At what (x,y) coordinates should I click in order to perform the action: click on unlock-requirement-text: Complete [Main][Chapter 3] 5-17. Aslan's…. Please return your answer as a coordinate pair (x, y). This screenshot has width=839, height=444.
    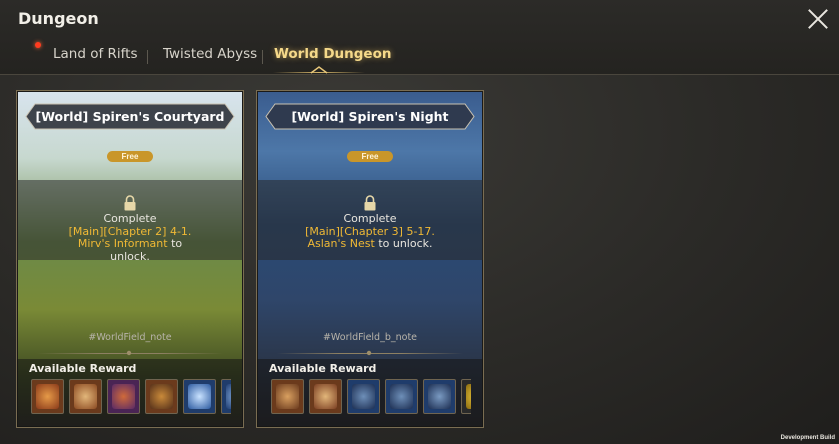
    Looking at the image, I should click on (370, 231).